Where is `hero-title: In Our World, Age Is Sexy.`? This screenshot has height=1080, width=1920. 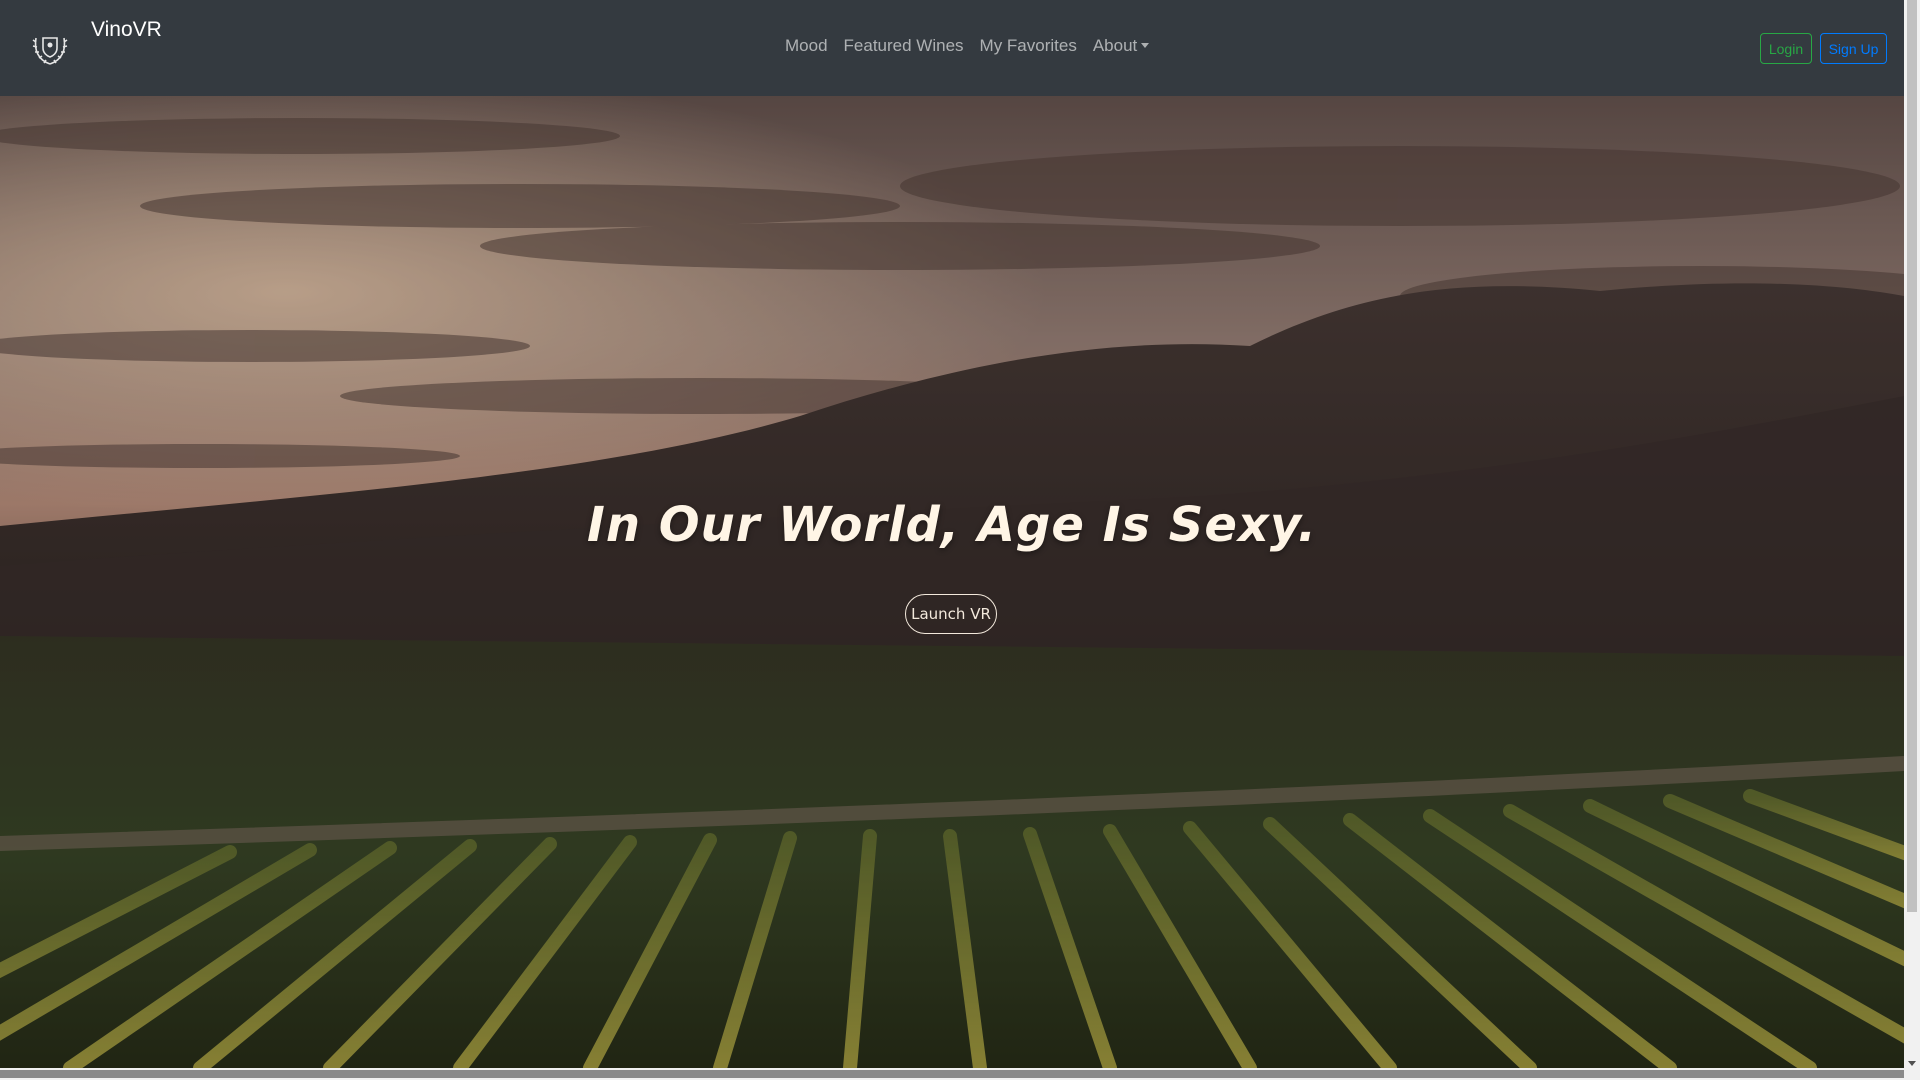
hero-title: In Our World, Age Is Sexy. is located at coordinates (952, 525).